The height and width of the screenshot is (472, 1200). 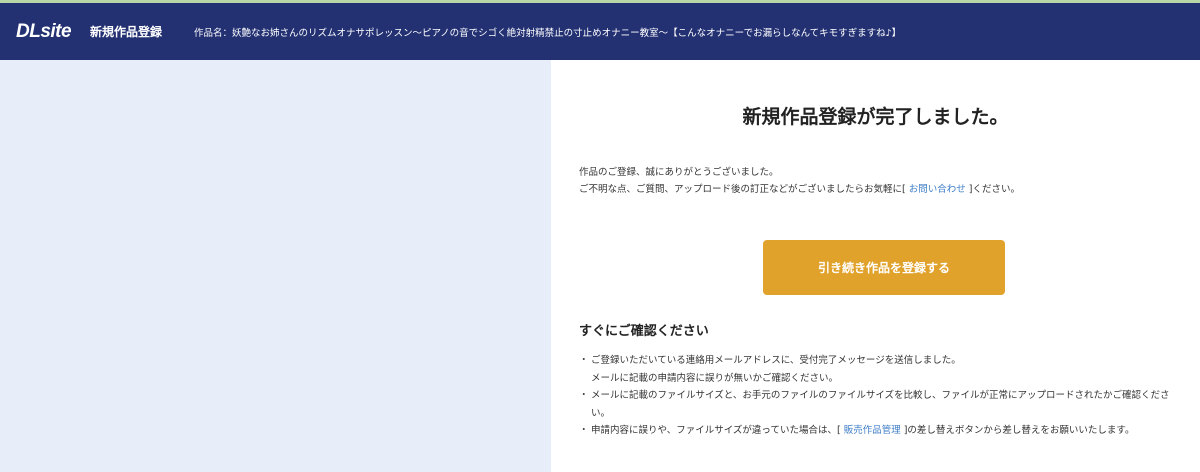 What do you see at coordinates (679, 172) in the screenshot?
I see `thanks-line-1: 作品のご登録、誠にありがとうございました。` at bounding box center [679, 172].